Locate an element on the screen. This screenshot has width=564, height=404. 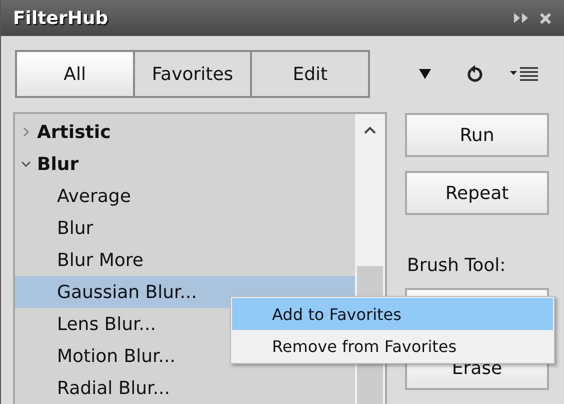
window-title: FilterHub is located at coordinates (61, 18).